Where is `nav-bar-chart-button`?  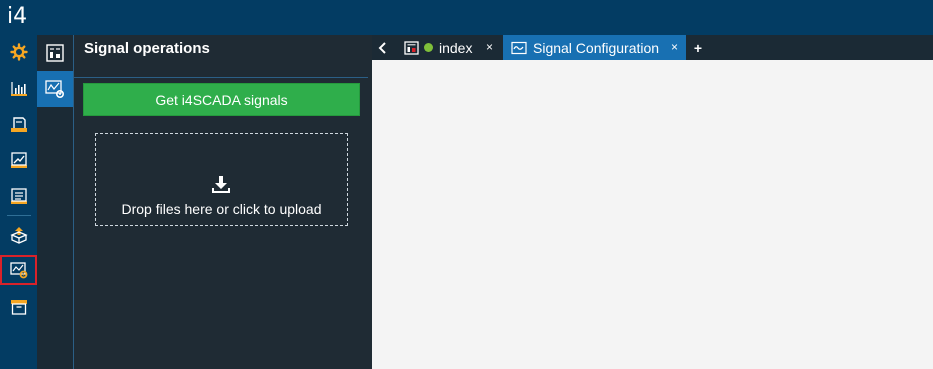 nav-bar-chart-button is located at coordinates (18, 88).